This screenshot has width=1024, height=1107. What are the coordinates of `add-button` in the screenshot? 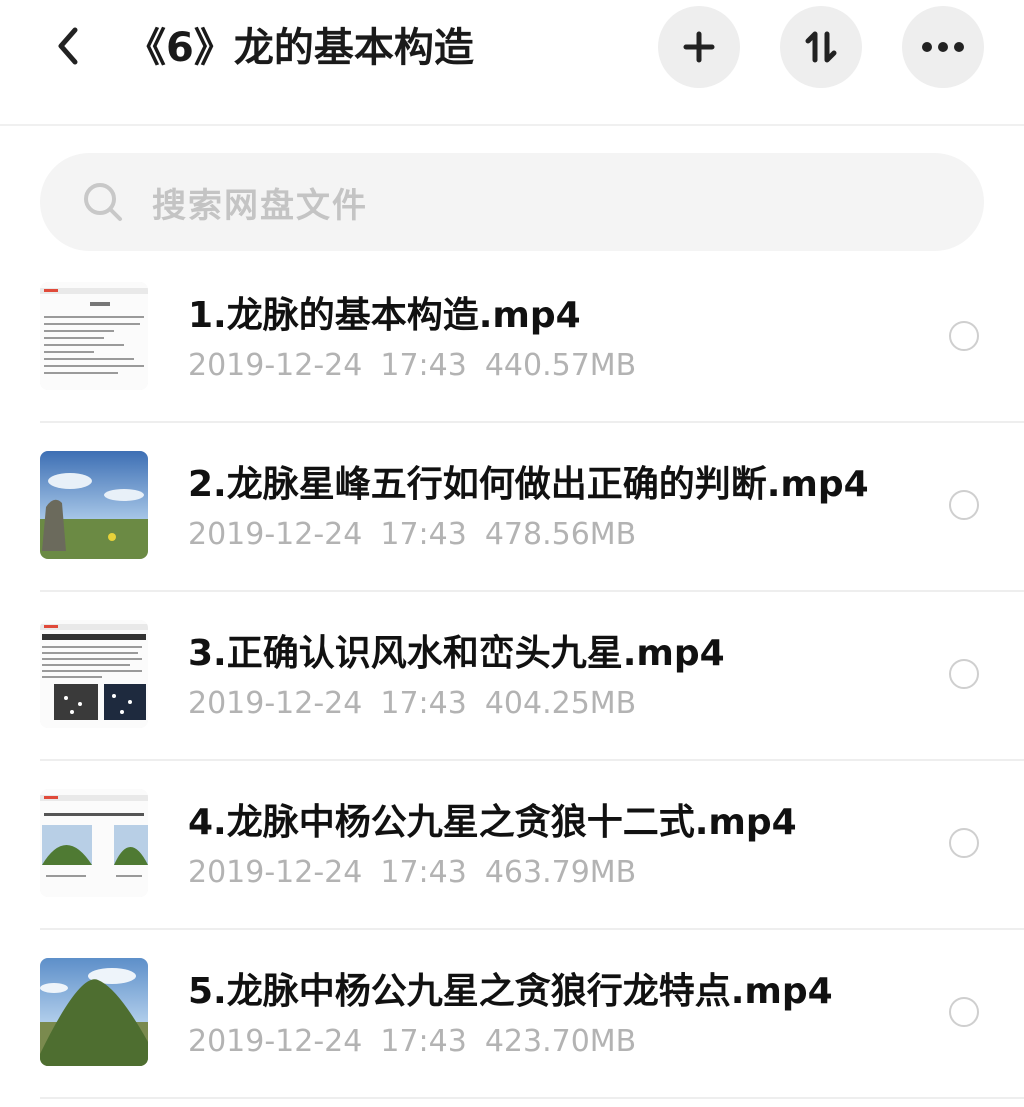 It's located at (699, 47).